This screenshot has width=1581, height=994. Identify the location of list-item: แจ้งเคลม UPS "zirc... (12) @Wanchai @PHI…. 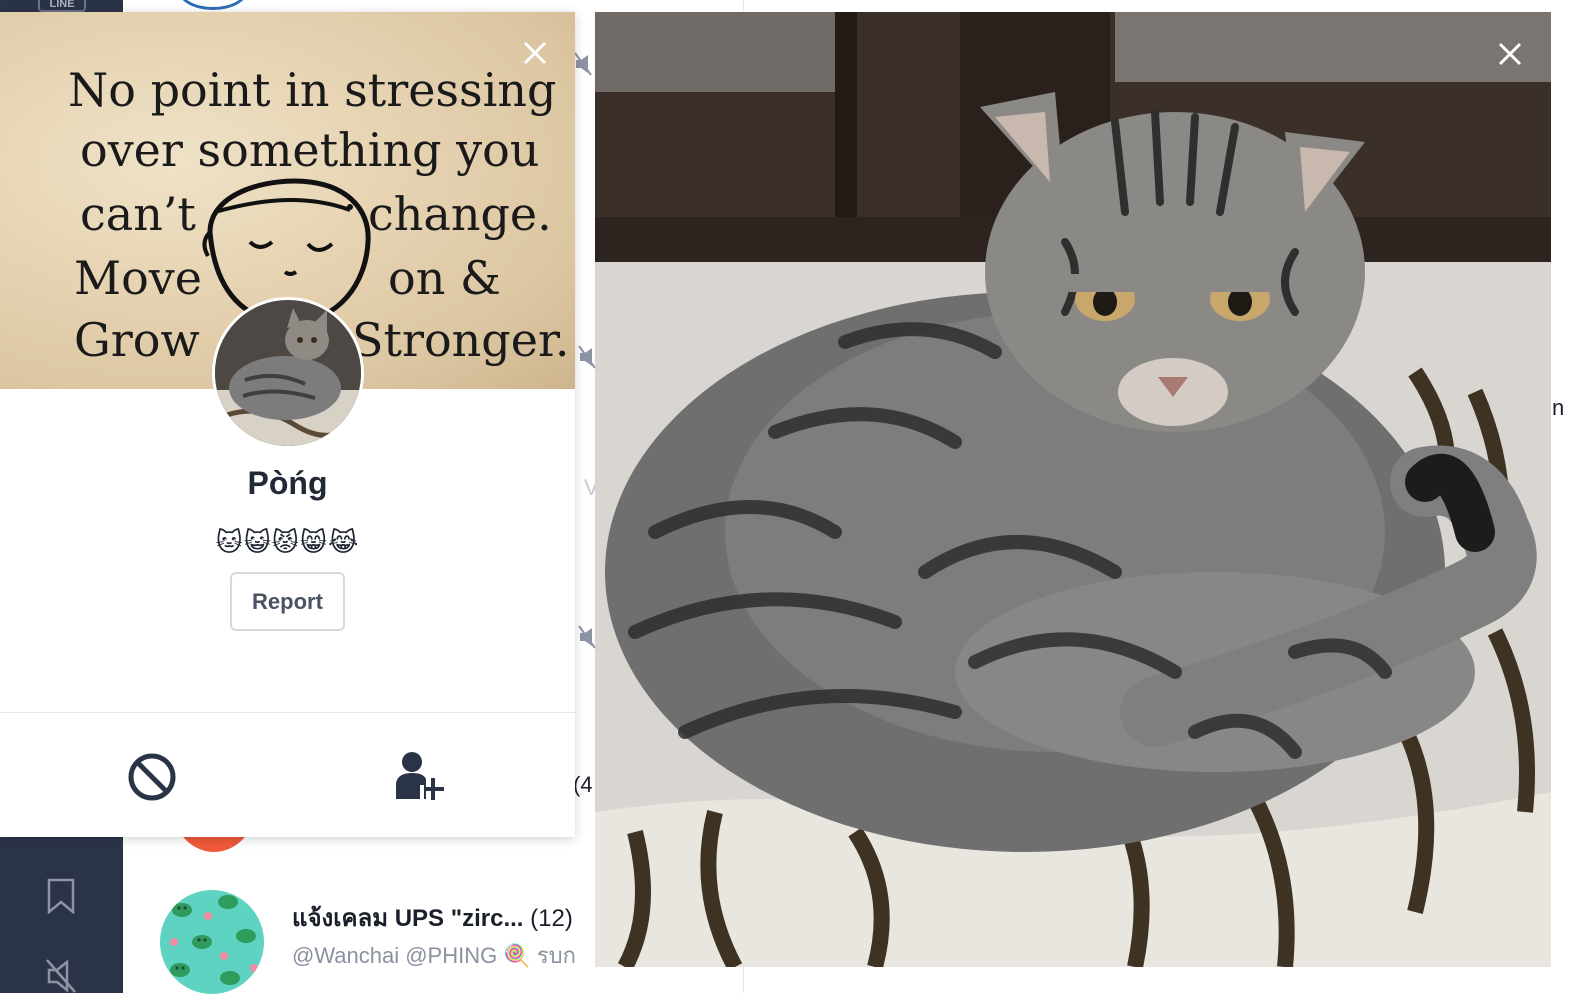
(395, 942).